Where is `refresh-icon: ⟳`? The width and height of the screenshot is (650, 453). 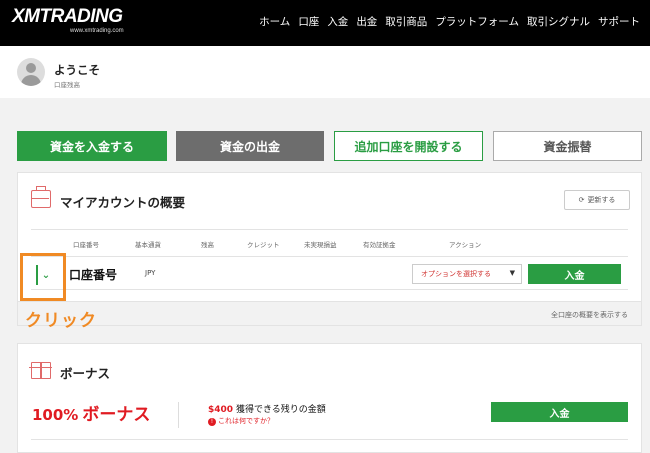
refresh-icon: ⟳ is located at coordinates (581, 200).